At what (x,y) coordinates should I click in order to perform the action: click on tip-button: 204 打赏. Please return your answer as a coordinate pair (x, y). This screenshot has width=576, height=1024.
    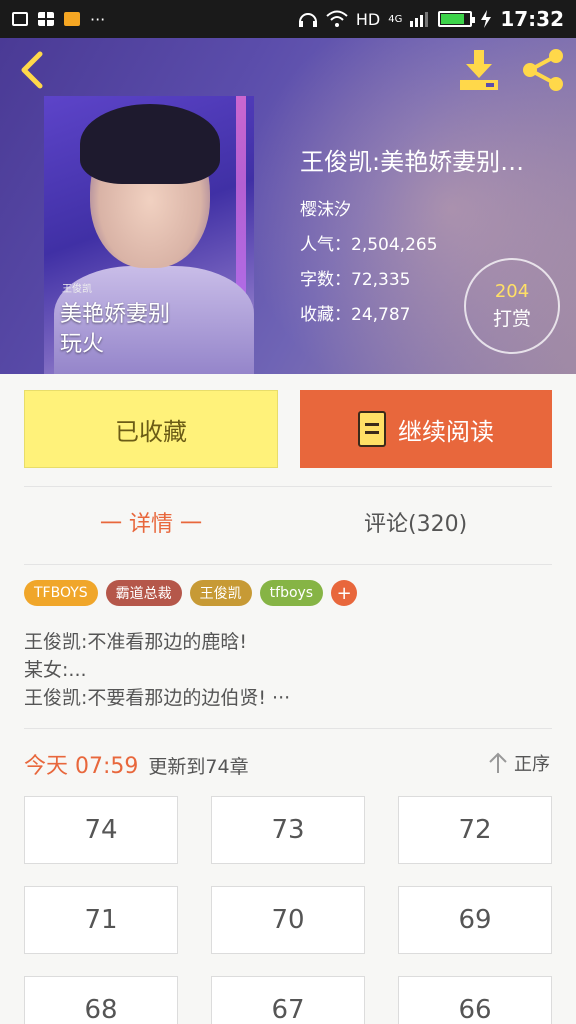
    Looking at the image, I should click on (512, 306).